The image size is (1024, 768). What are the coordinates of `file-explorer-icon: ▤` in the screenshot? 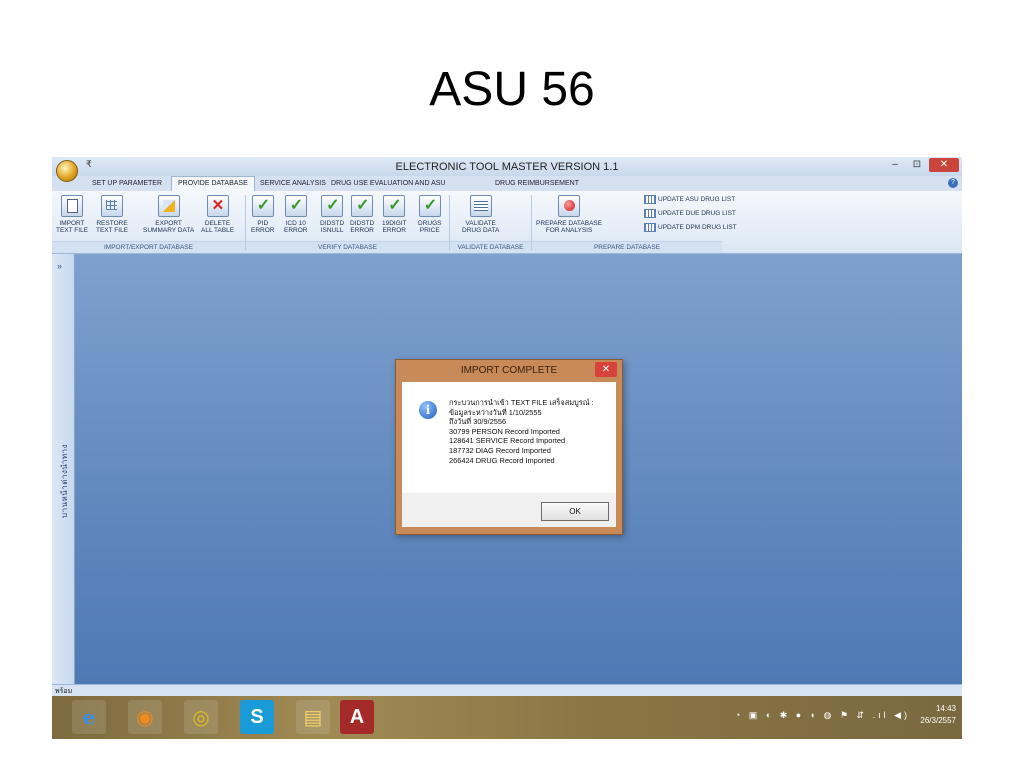 It's located at (313, 717).